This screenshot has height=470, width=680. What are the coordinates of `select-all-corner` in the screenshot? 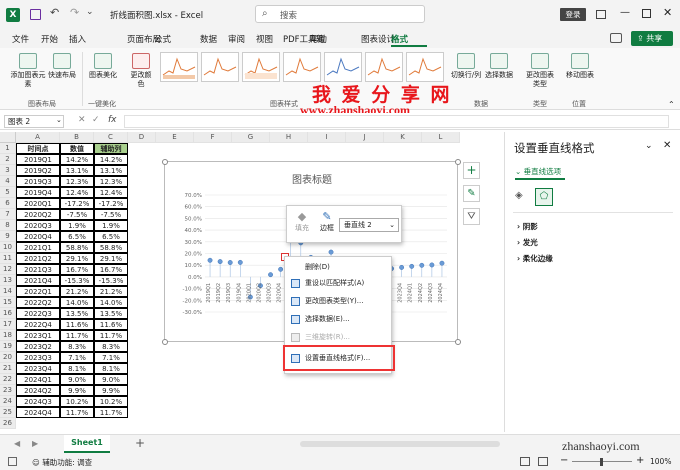 It's located at (8, 137).